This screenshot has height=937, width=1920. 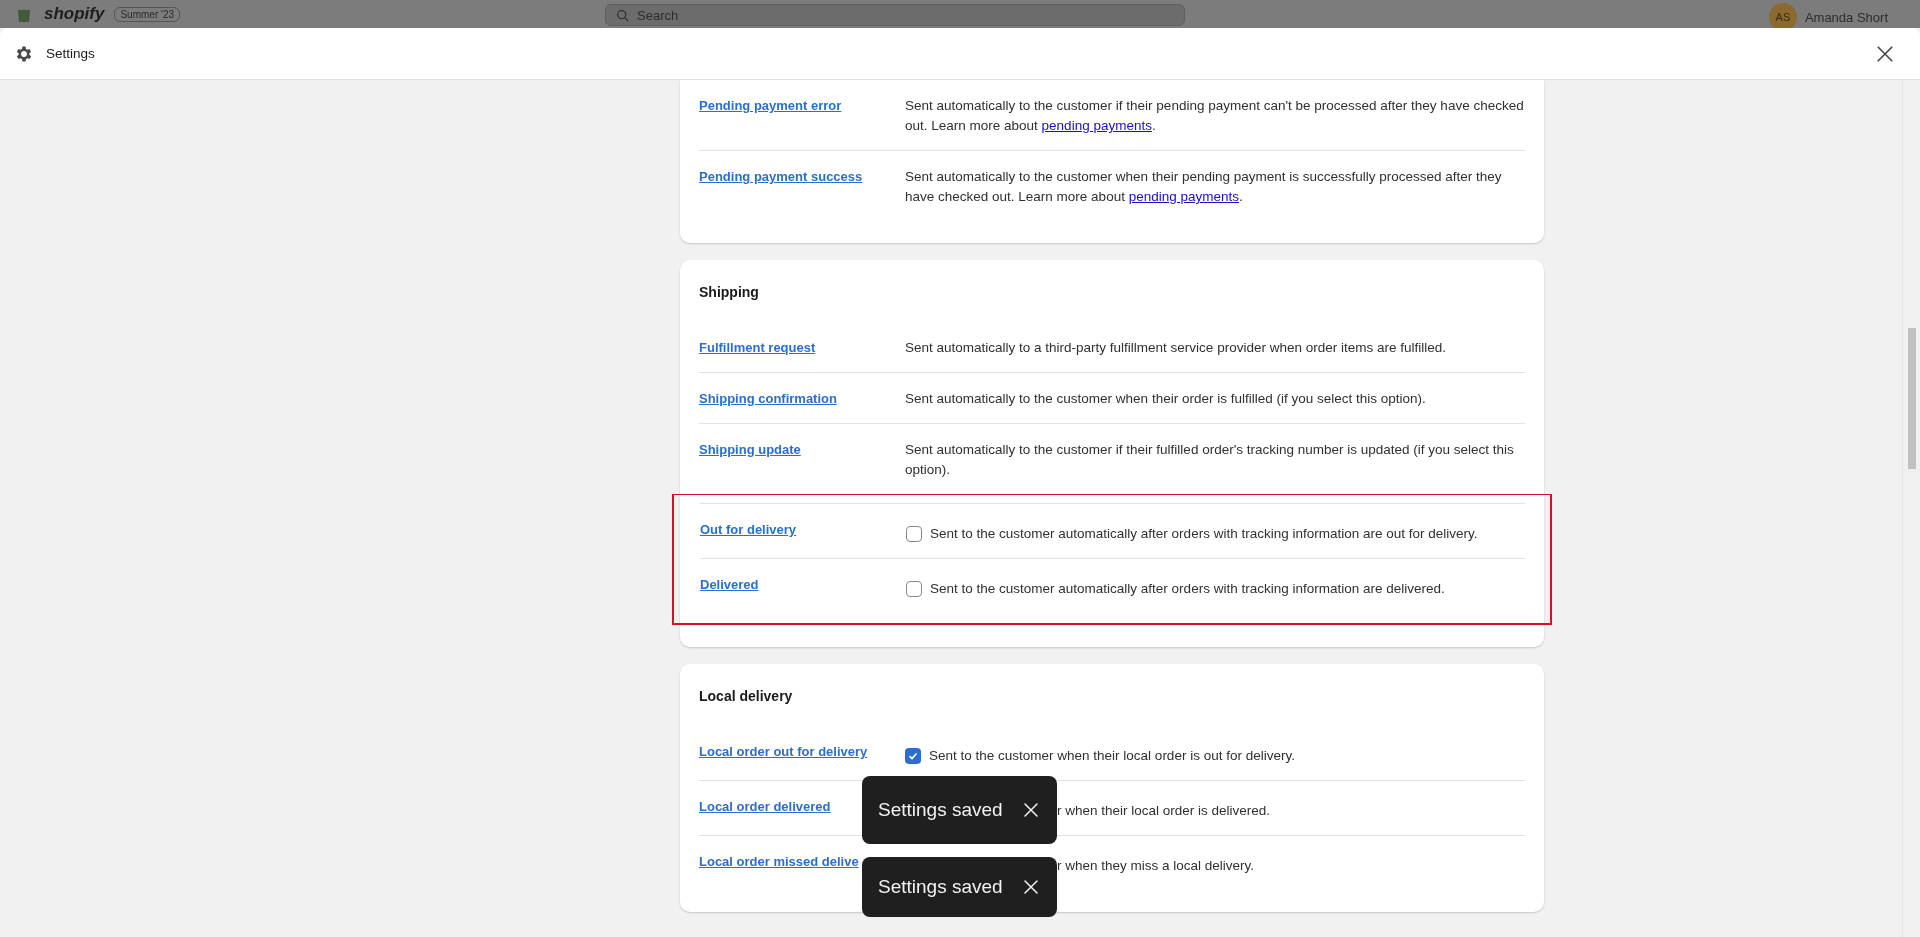 What do you see at coordinates (765, 806) in the screenshot?
I see `email-template-link: Local order delivered` at bounding box center [765, 806].